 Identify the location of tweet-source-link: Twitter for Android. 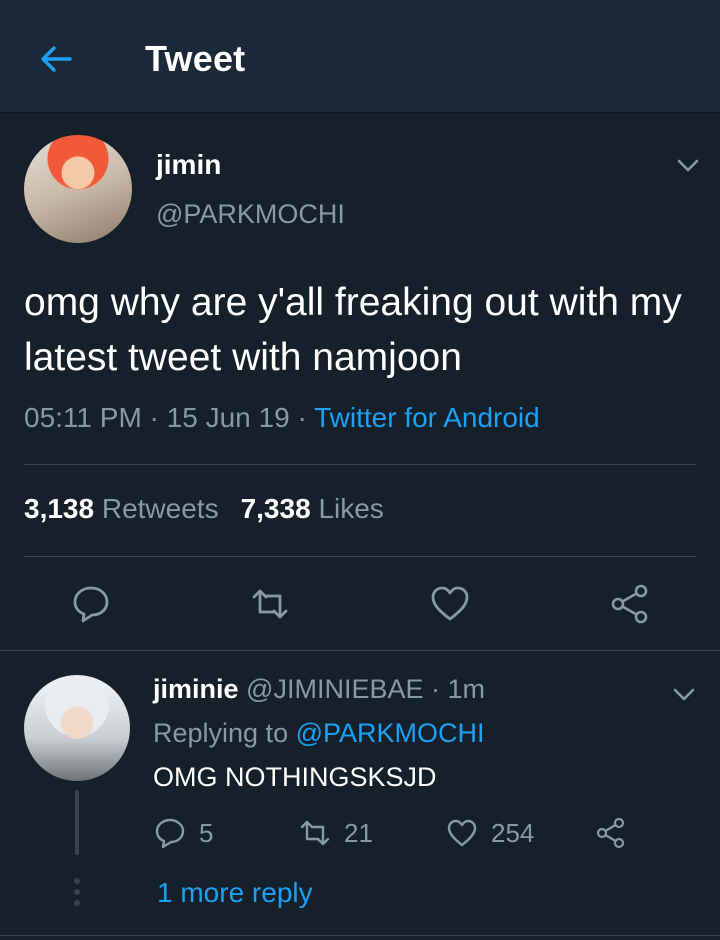
(427, 417).